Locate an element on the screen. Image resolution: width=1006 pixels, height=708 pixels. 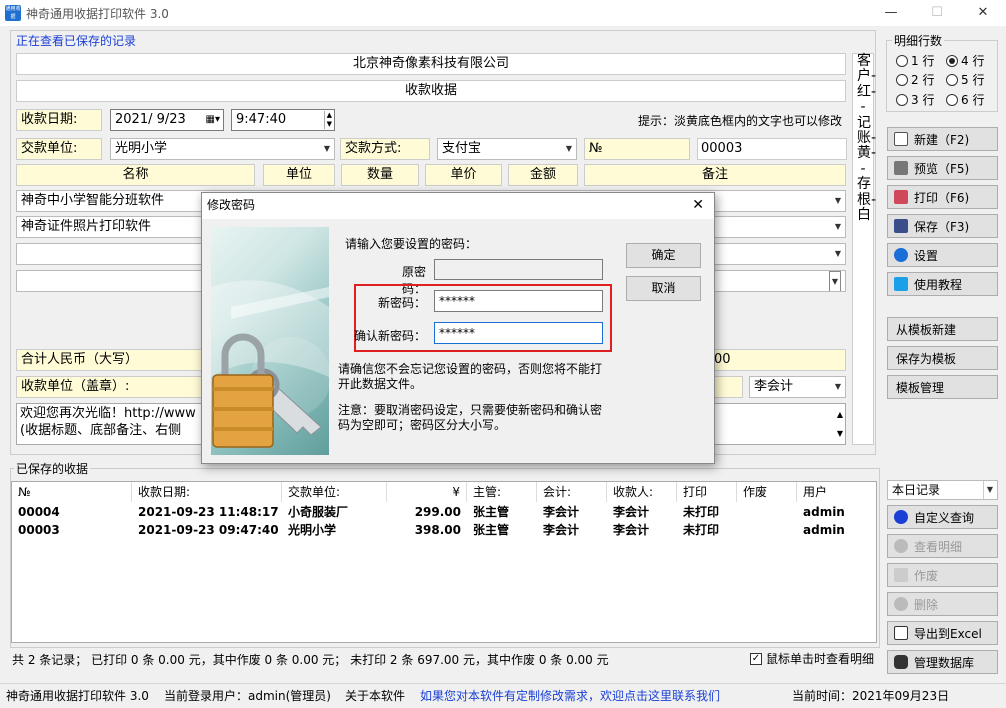
radio-rows-2: 2 行 is located at coordinates (915, 79).